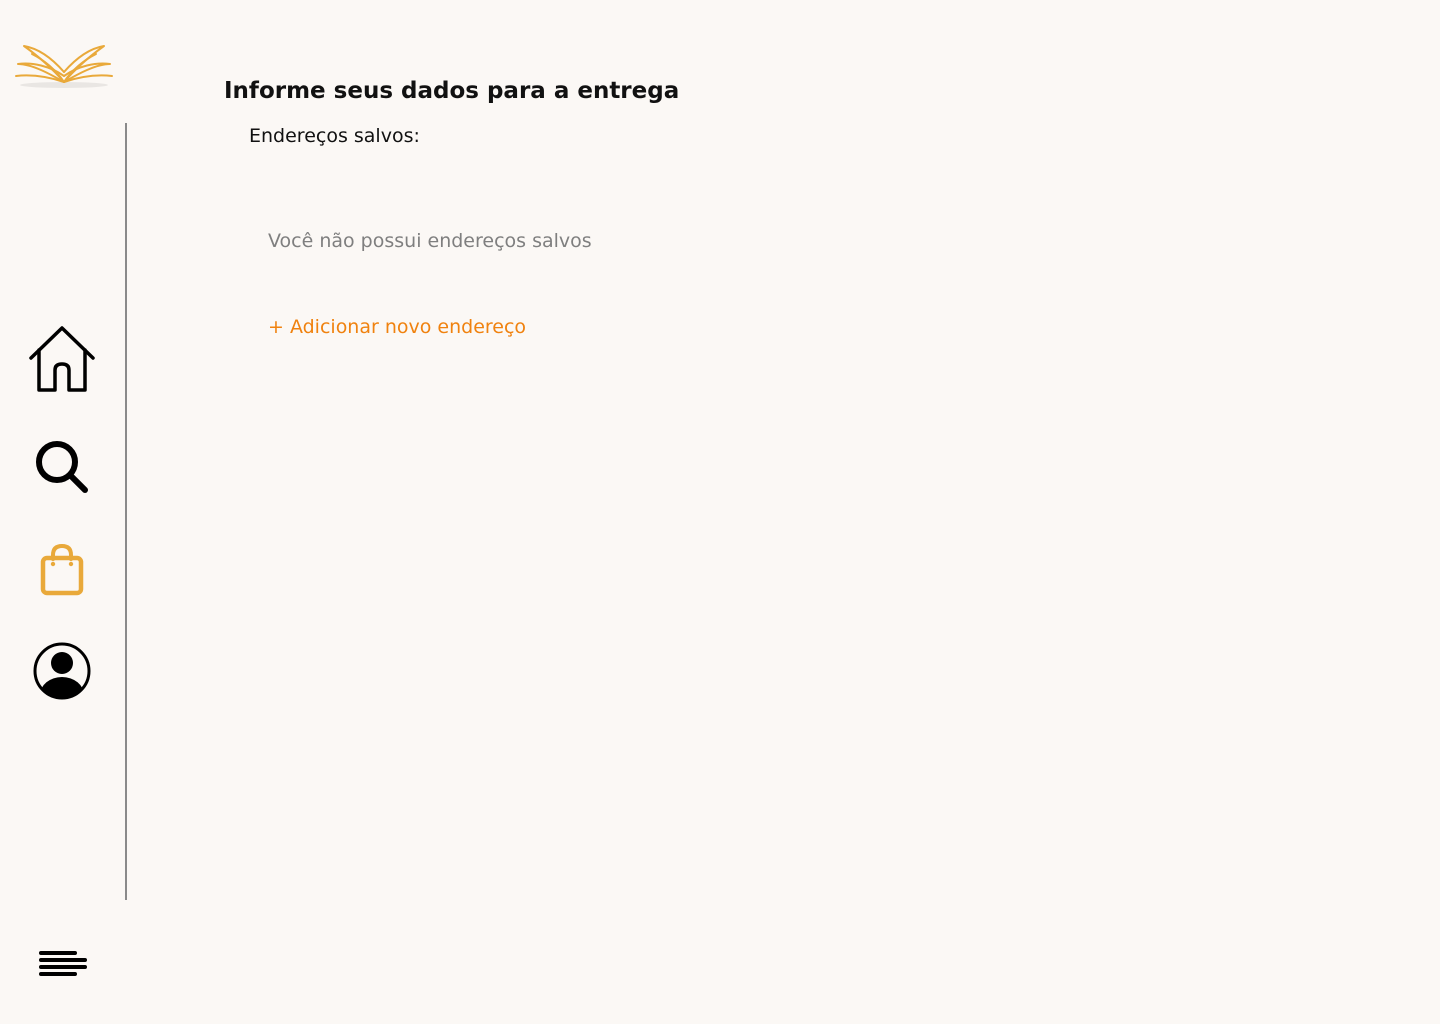  Describe the element at coordinates (62, 467) in the screenshot. I see `search-icon` at that location.